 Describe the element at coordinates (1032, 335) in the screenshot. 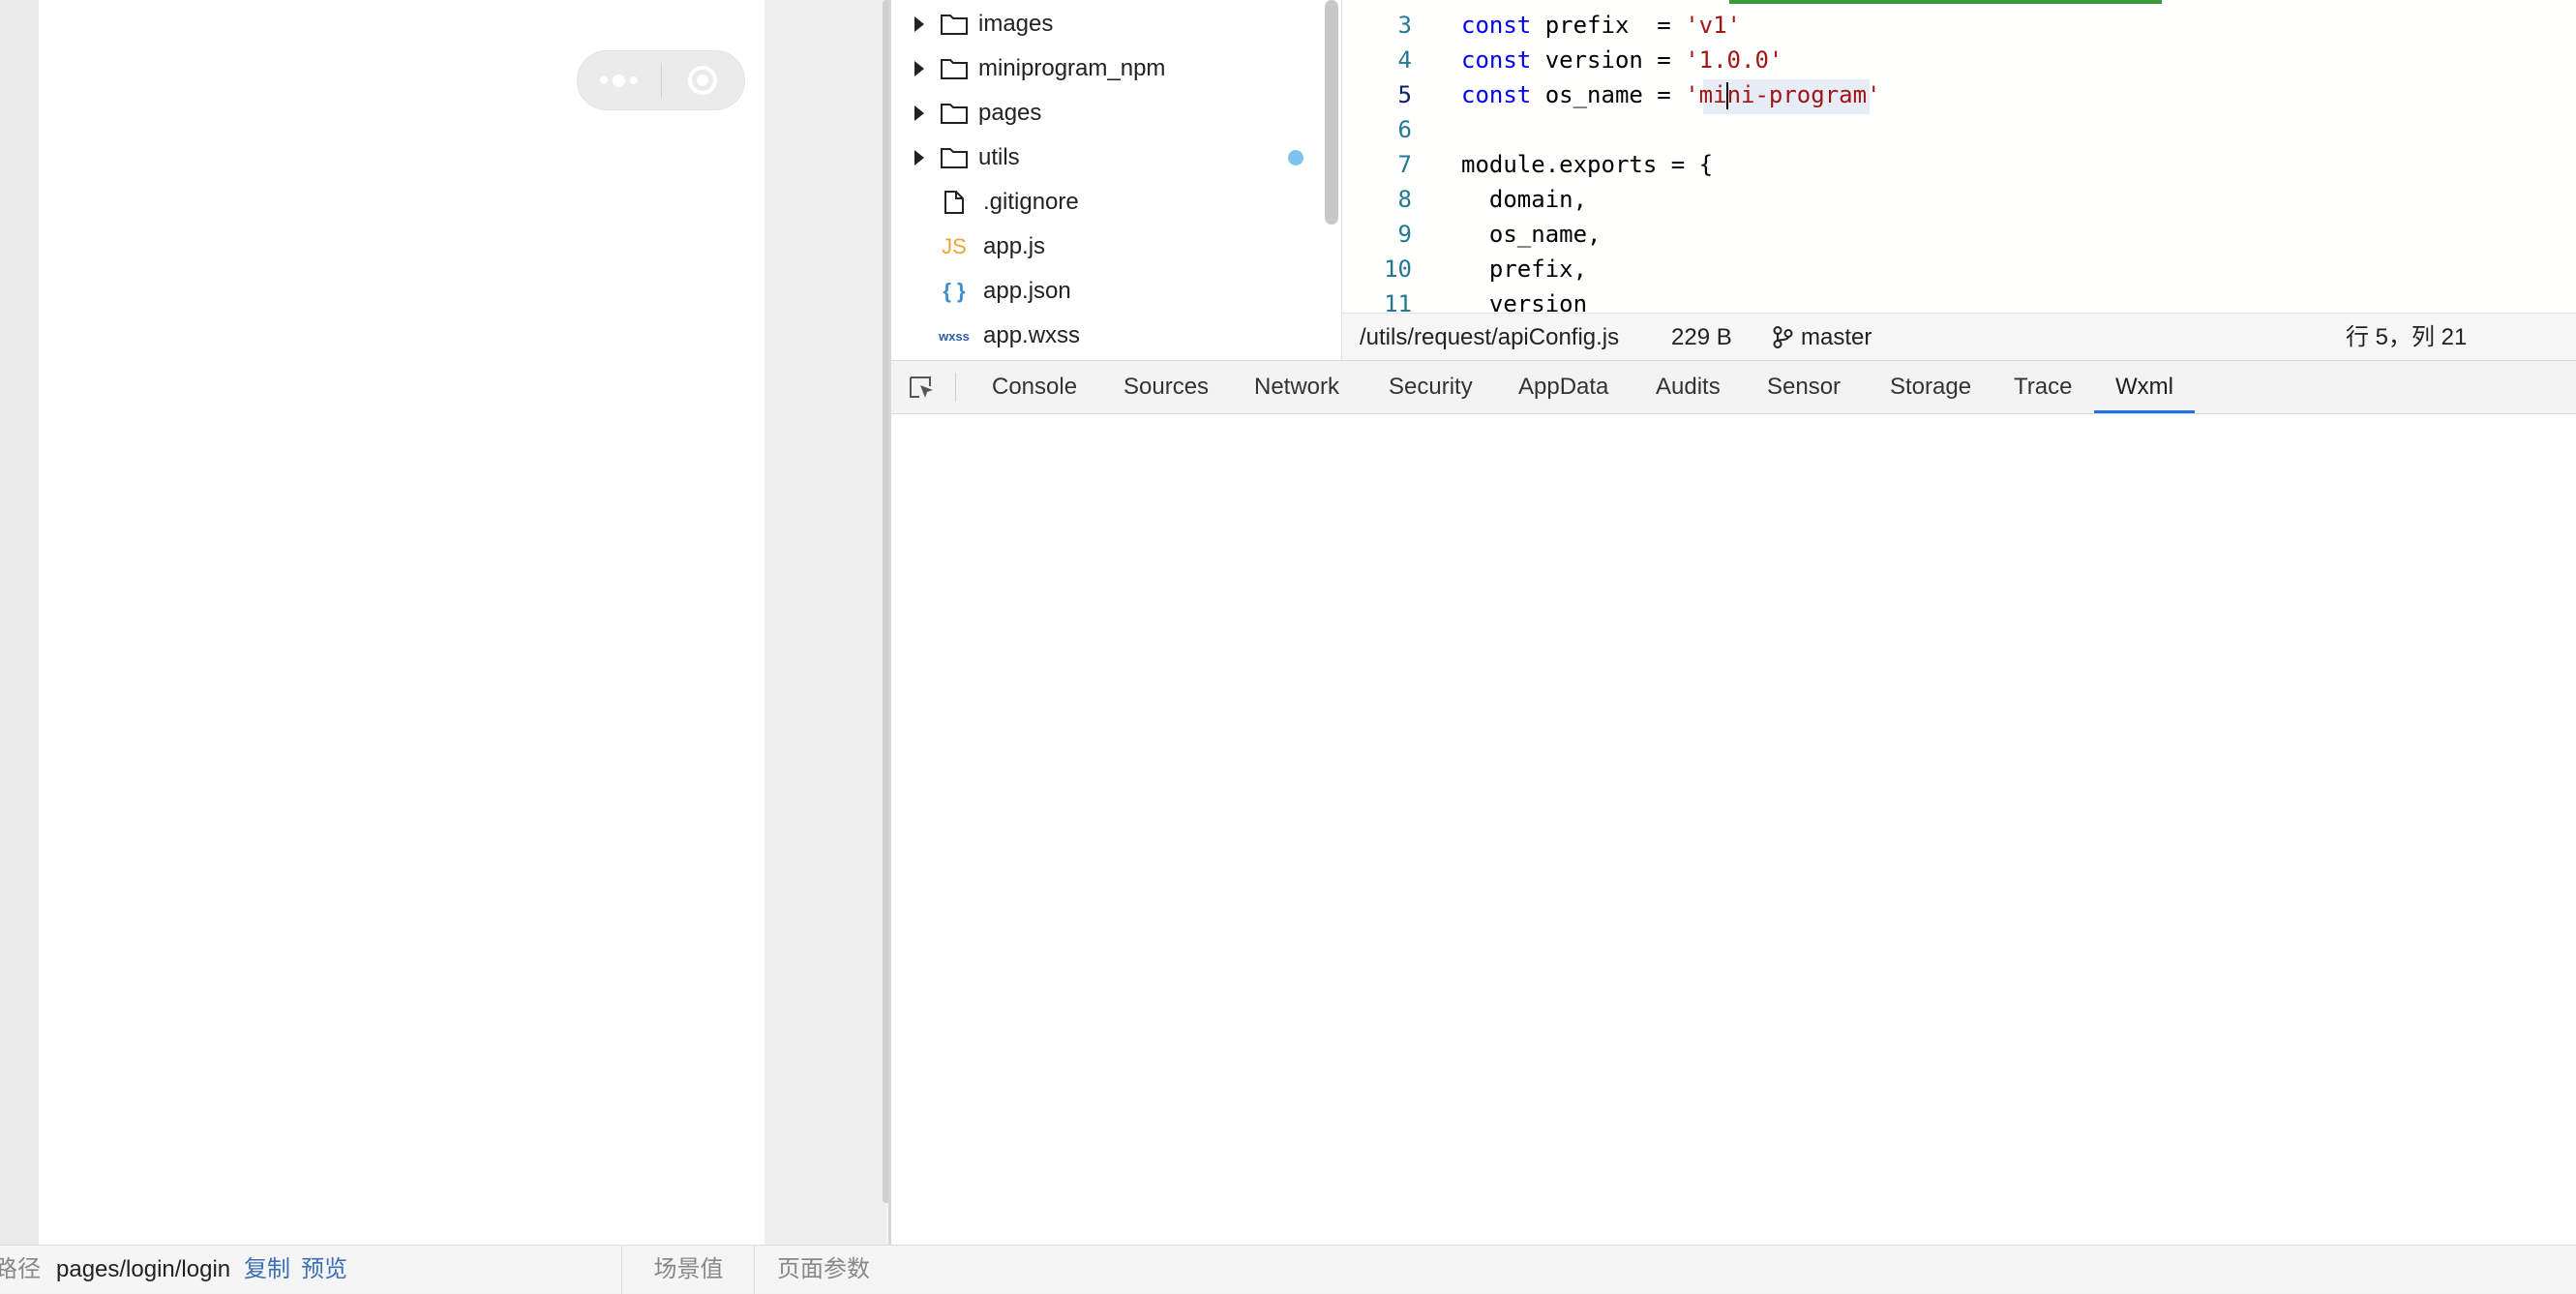

I see `tree-item-label: app.wxss` at that location.